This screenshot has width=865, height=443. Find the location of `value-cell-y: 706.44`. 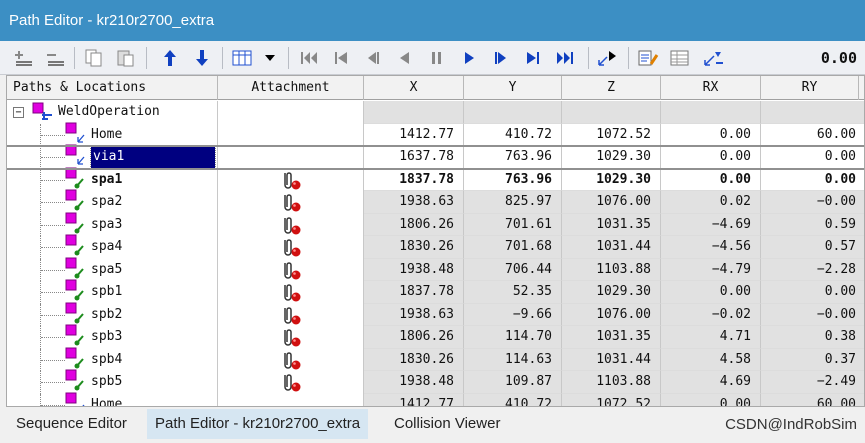

value-cell-y: 706.44 is located at coordinates (513, 269).